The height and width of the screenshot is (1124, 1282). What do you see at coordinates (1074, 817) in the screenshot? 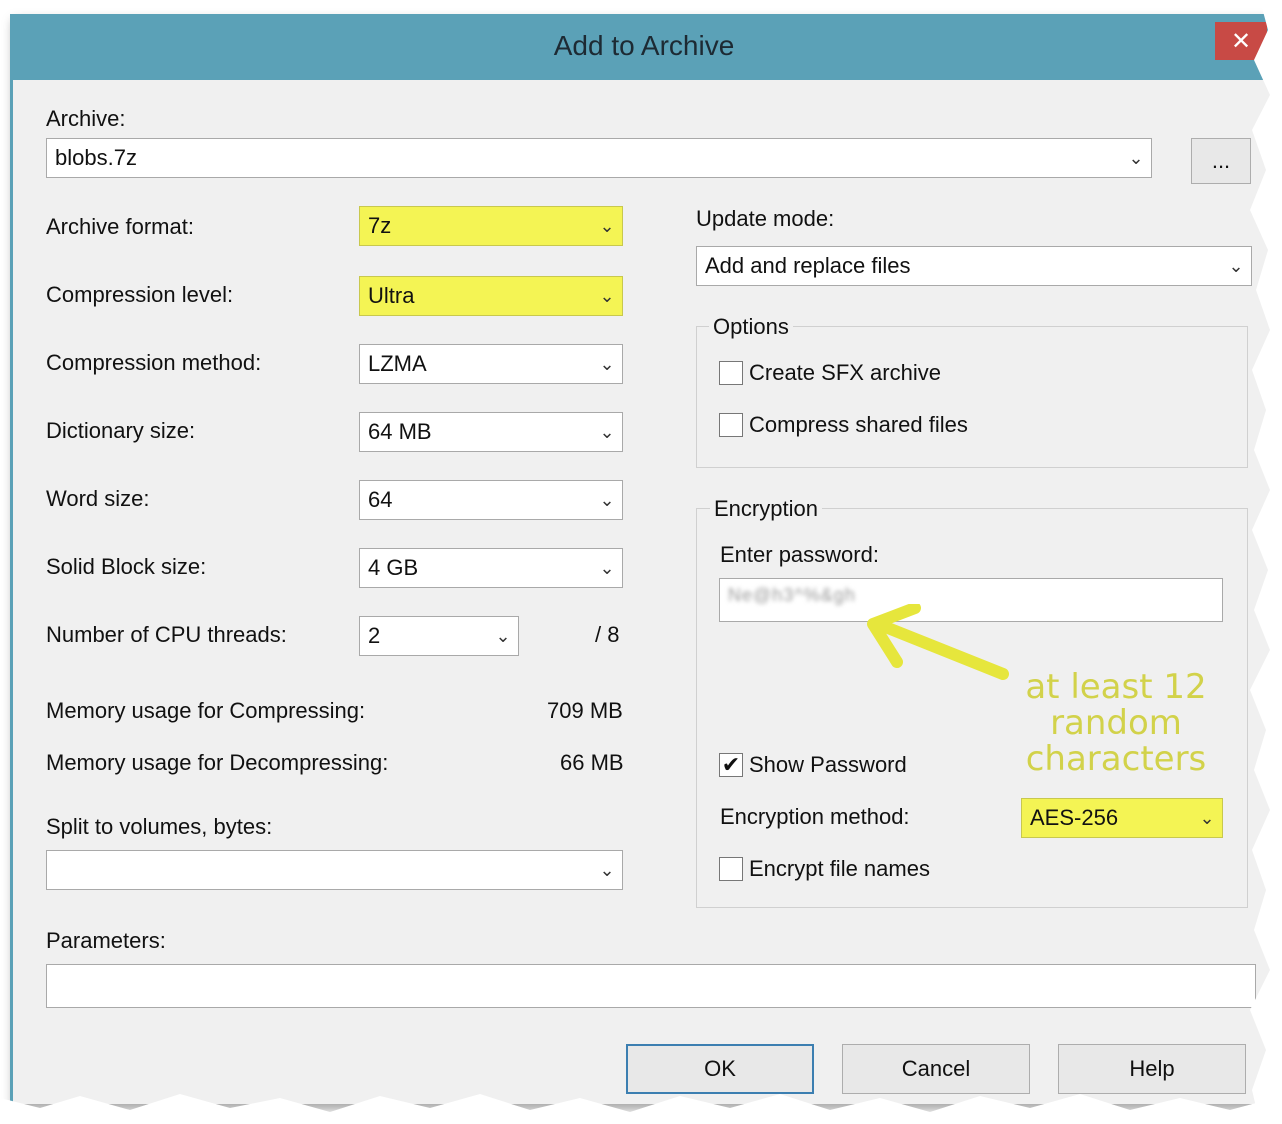
I see `encryption-method-value: AES-256` at bounding box center [1074, 817].